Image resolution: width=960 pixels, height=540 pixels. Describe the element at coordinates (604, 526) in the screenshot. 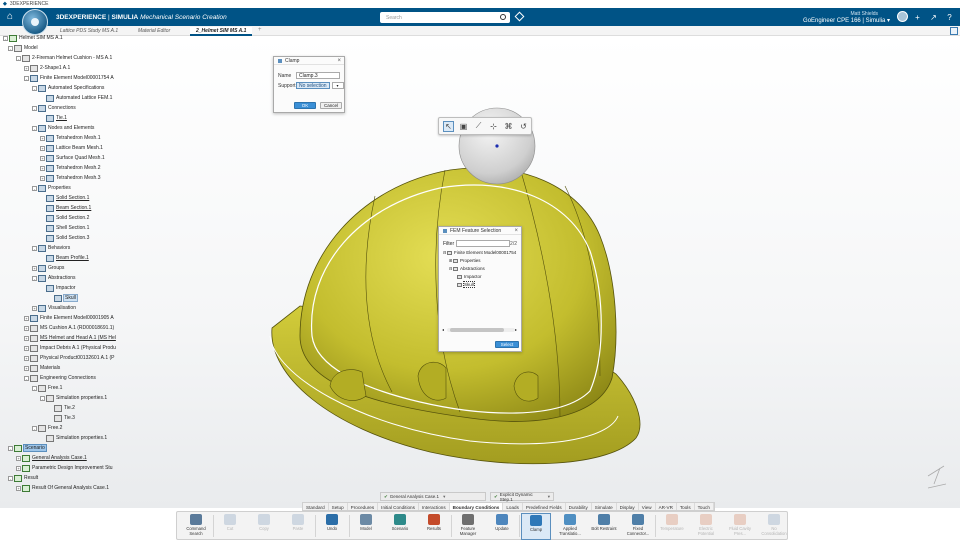

I see `bolt-restraint-button: Bolt Restraint` at that location.